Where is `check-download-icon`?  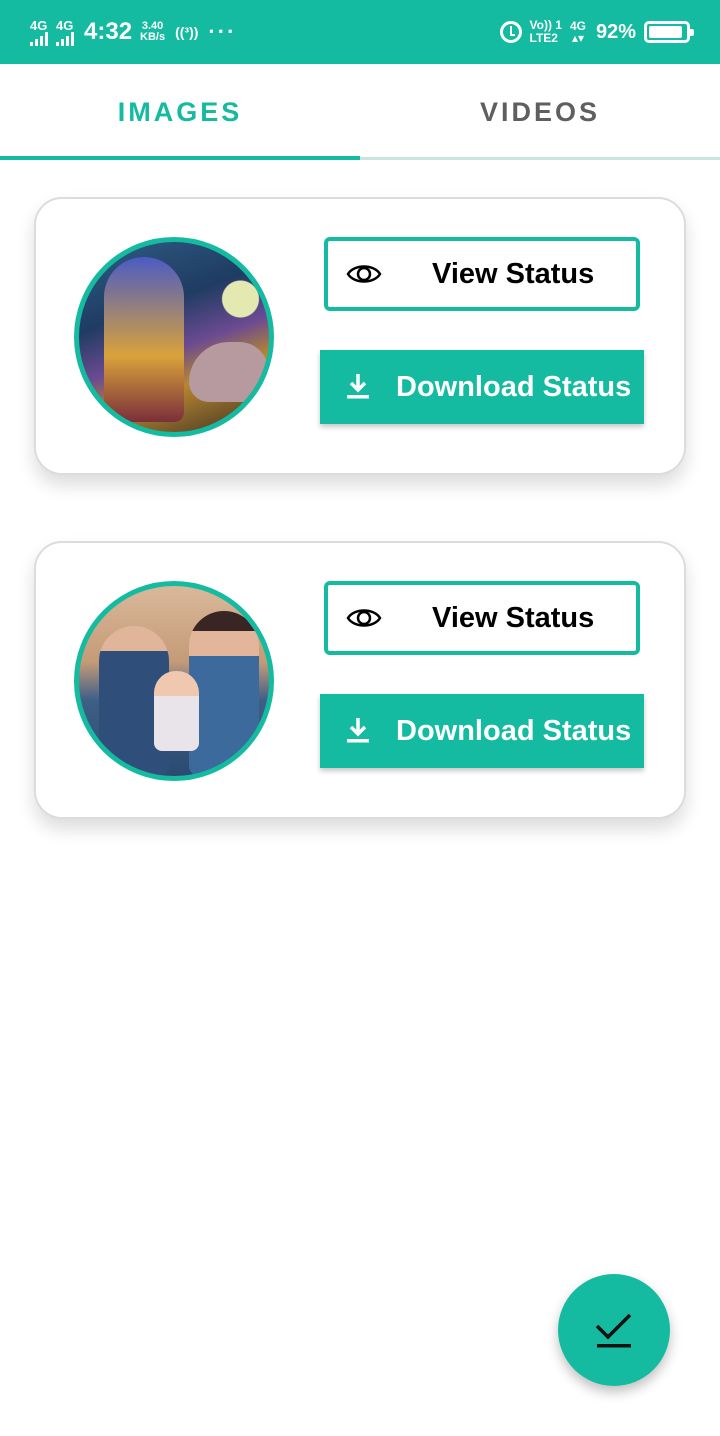
check-download-icon is located at coordinates (613, 1330).